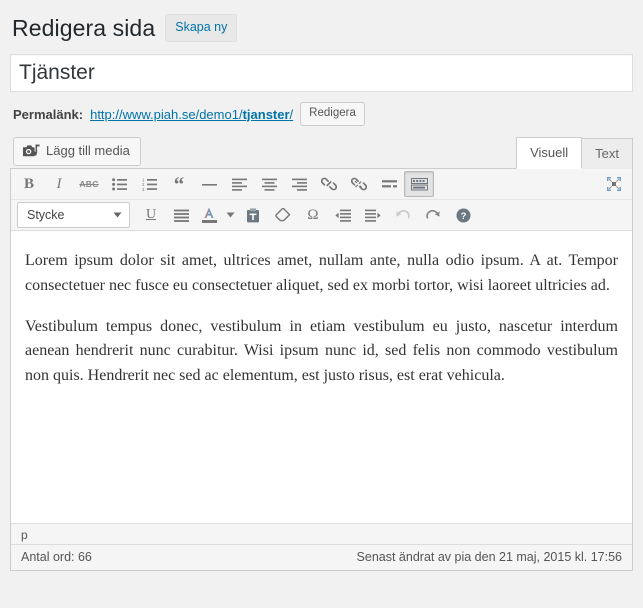 The width and height of the screenshot is (643, 608). What do you see at coordinates (299, 184) in the screenshot?
I see `align-right-icon` at bounding box center [299, 184].